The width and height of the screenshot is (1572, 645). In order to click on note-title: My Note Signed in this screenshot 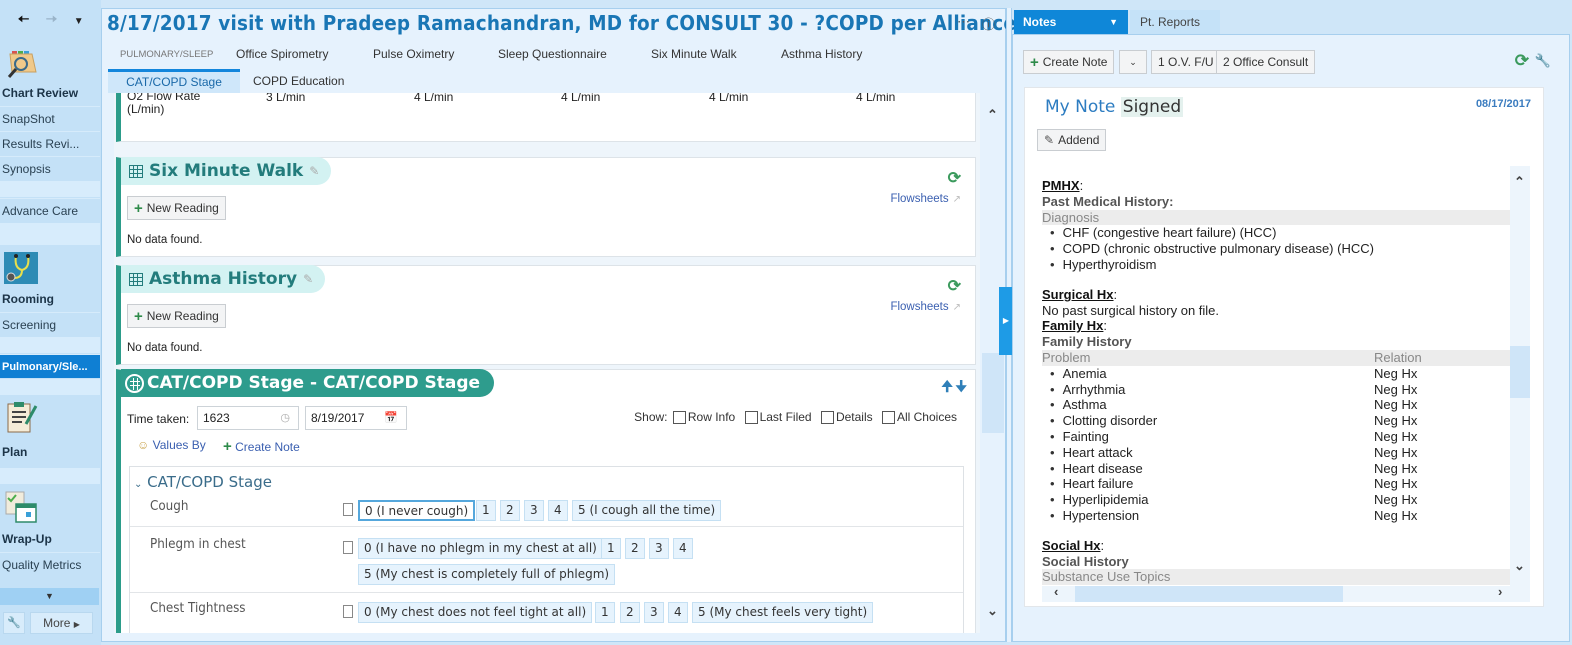, I will do `click(1114, 107)`.